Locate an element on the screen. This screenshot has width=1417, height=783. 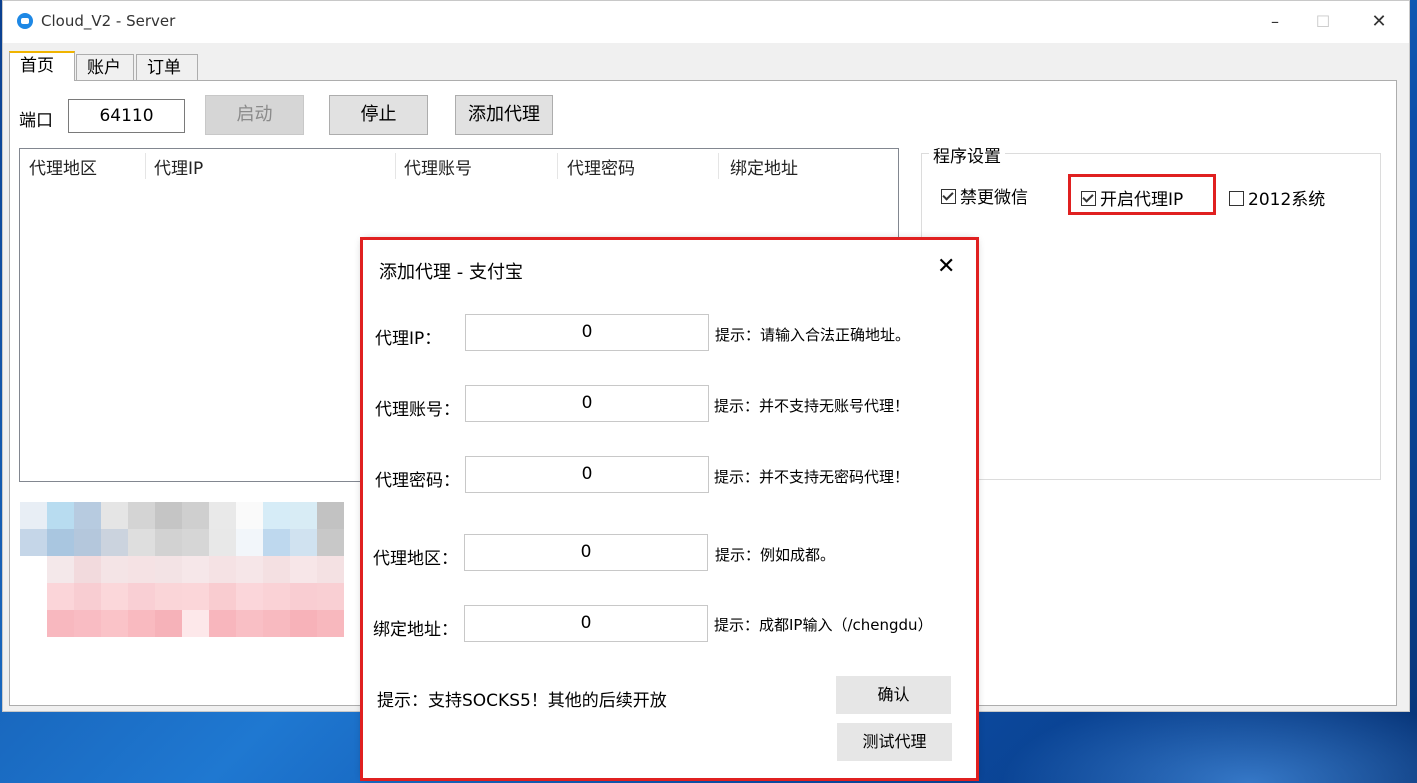
proxy-region-input: 0 is located at coordinates (586, 552).